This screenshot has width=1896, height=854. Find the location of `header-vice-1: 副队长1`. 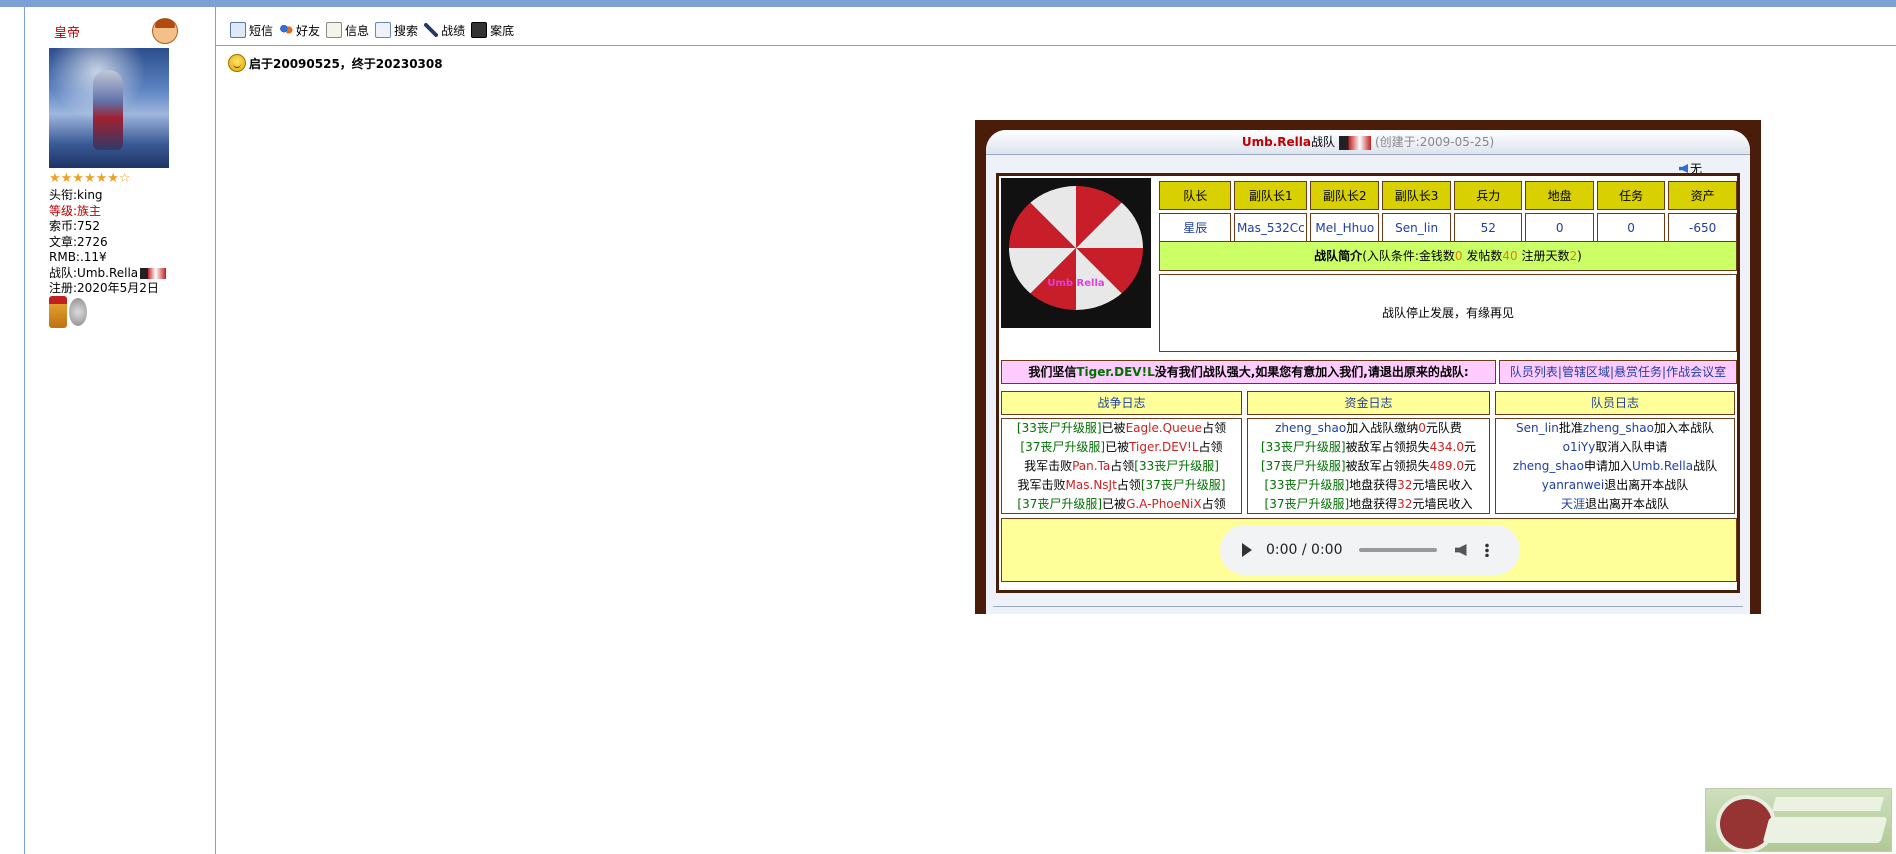

header-vice-1: 副队长1 is located at coordinates (1271, 195).